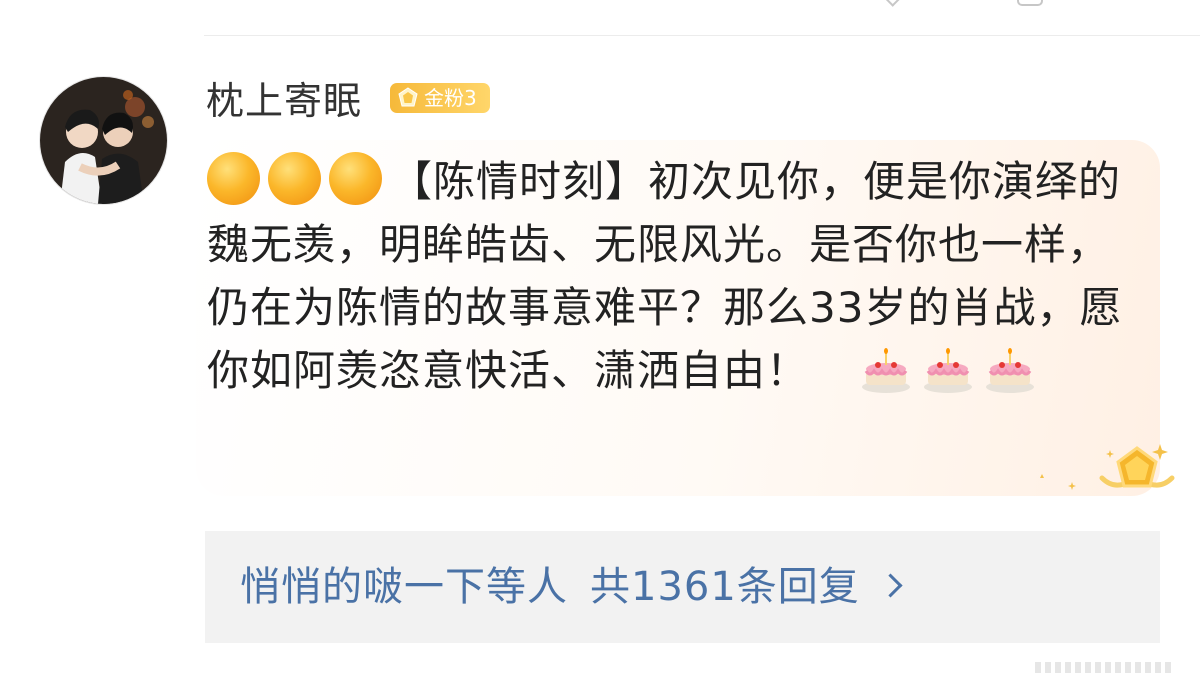 The image size is (1200, 679). Describe the element at coordinates (571, 587) in the screenshot. I see `view-replies-link: 悄悄的啵一下等人 共1361条回复` at that location.